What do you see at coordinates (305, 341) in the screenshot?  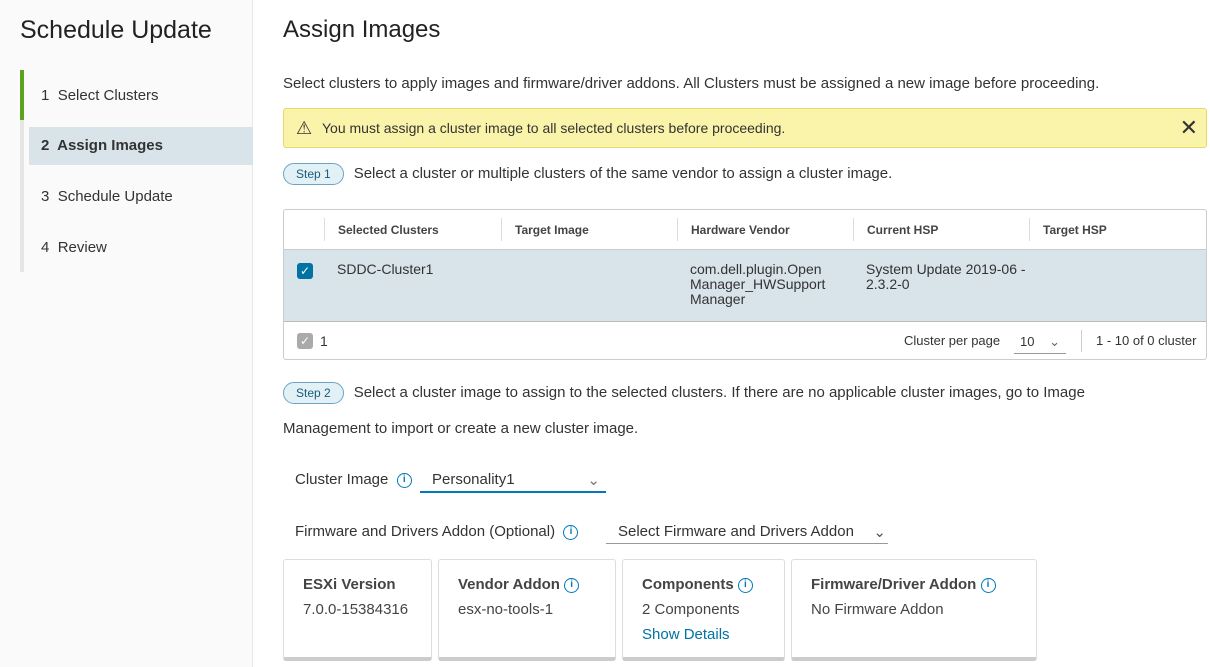 I see `selected-checkbox-icon: ✓` at bounding box center [305, 341].